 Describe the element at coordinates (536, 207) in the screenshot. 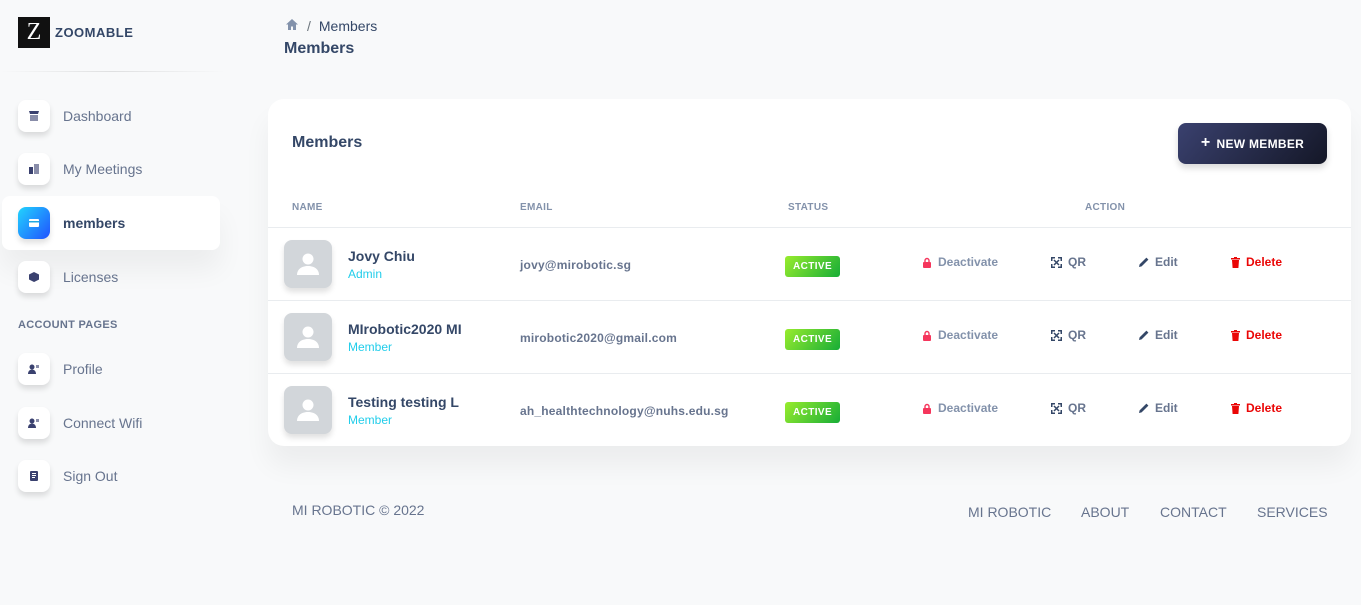

I see `column-header-email: EMAIL` at that location.